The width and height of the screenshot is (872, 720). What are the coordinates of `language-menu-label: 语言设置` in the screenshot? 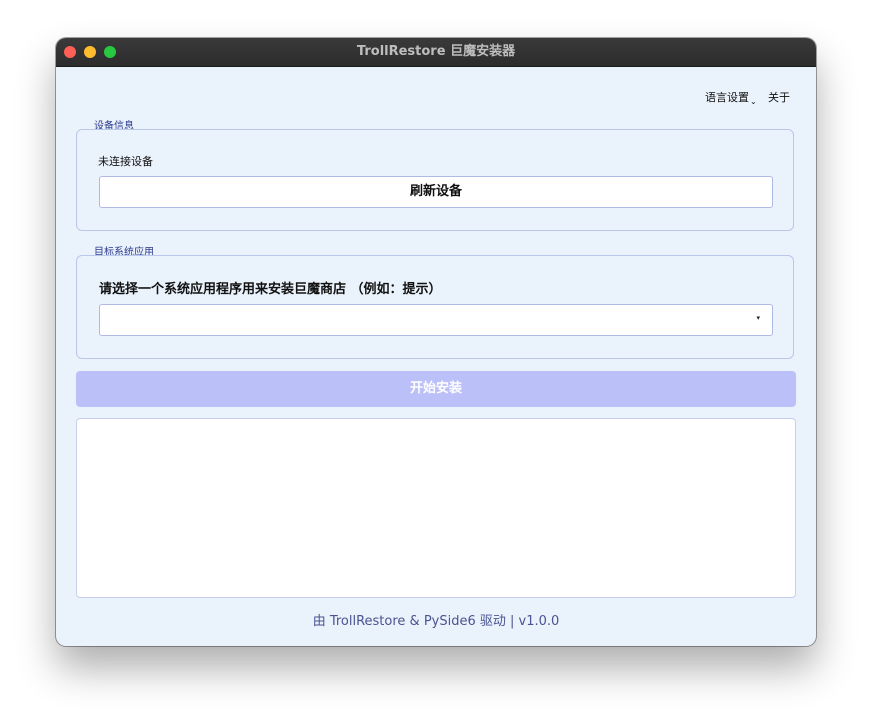 It's located at (727, 97).